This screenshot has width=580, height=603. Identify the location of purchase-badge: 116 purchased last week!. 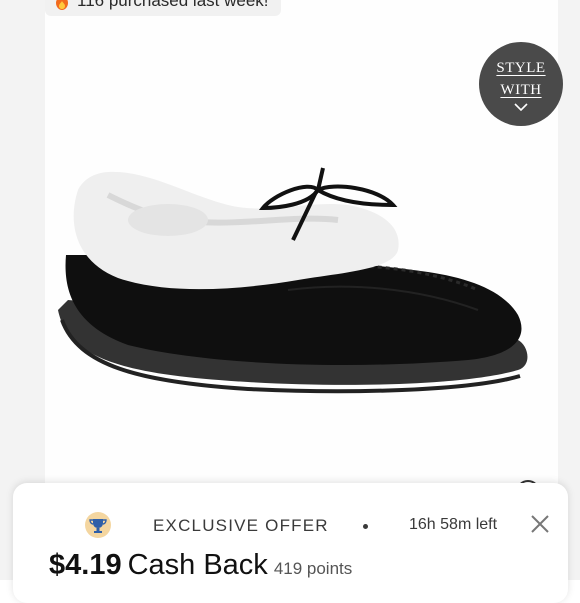
(163, 8).